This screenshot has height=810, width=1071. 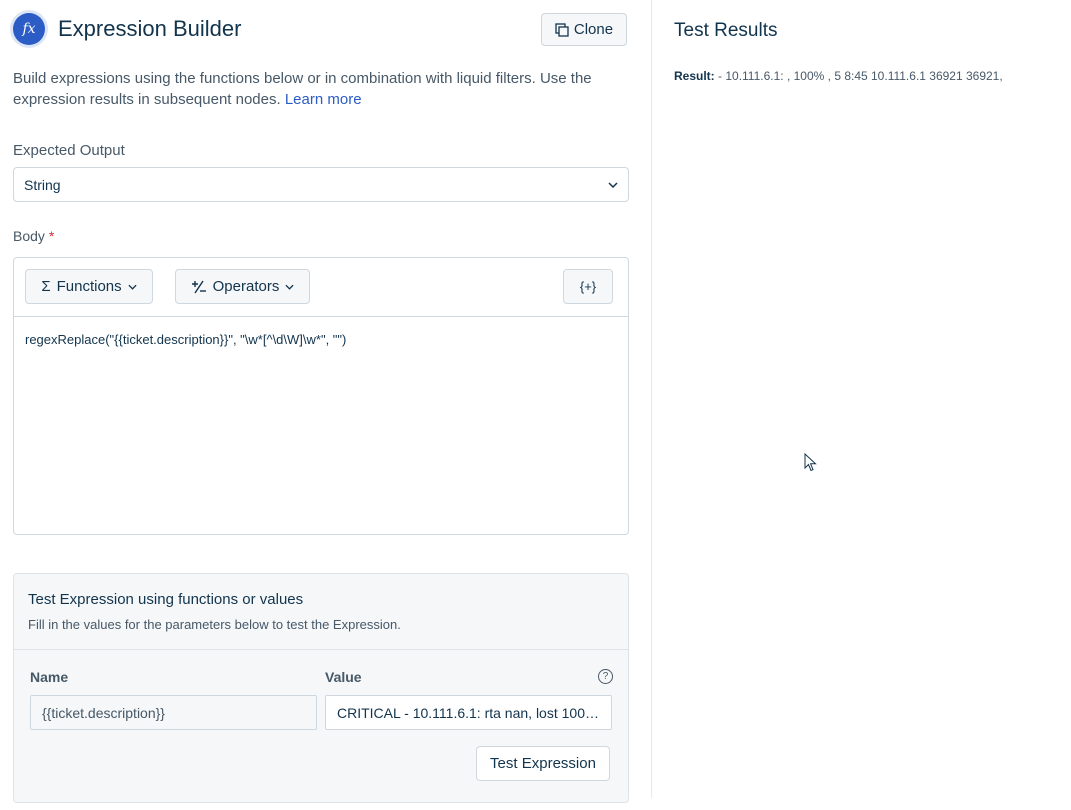 What do you see at coordinates (51, 236) in the screenshot?
I see `required-mark: *` at bounding box center [51, 236].